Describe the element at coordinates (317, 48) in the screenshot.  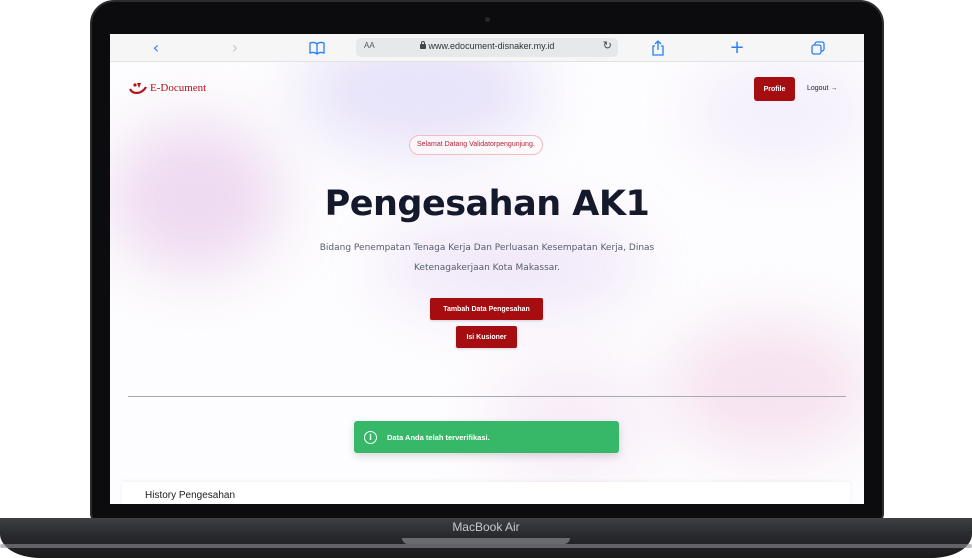
I see `bookmarks-icon` at that location.